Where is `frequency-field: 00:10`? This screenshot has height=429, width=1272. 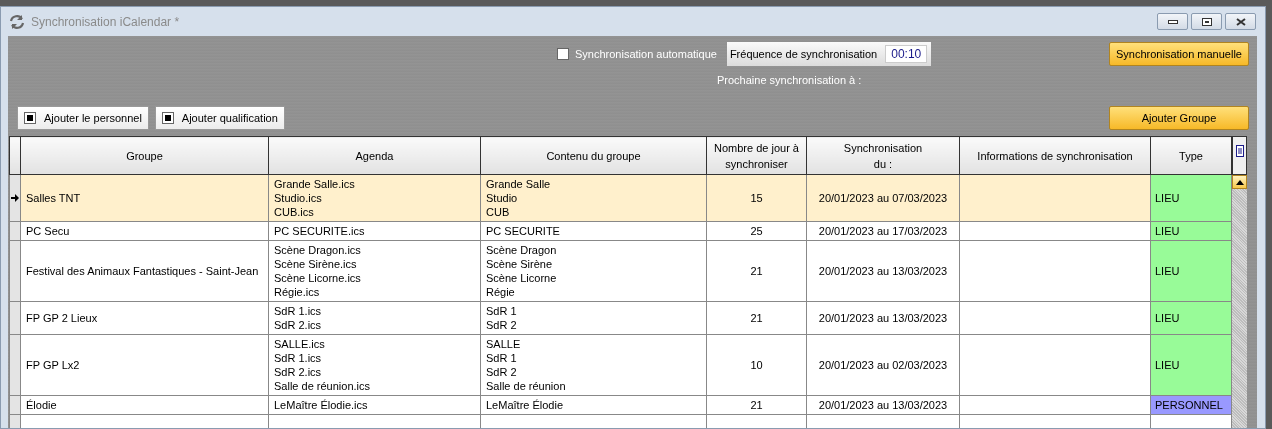
frequency-field: 00:10 is located at coordinates (906, 54).